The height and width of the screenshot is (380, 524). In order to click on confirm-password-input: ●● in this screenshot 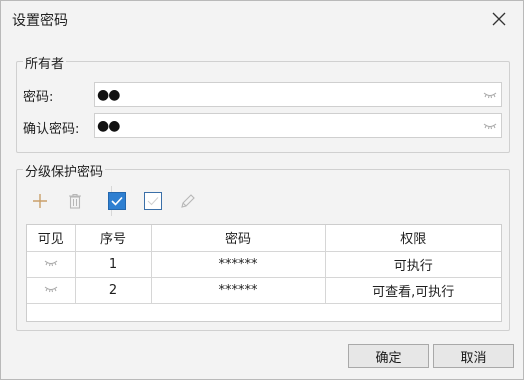, I will do `click(298, 125)`.